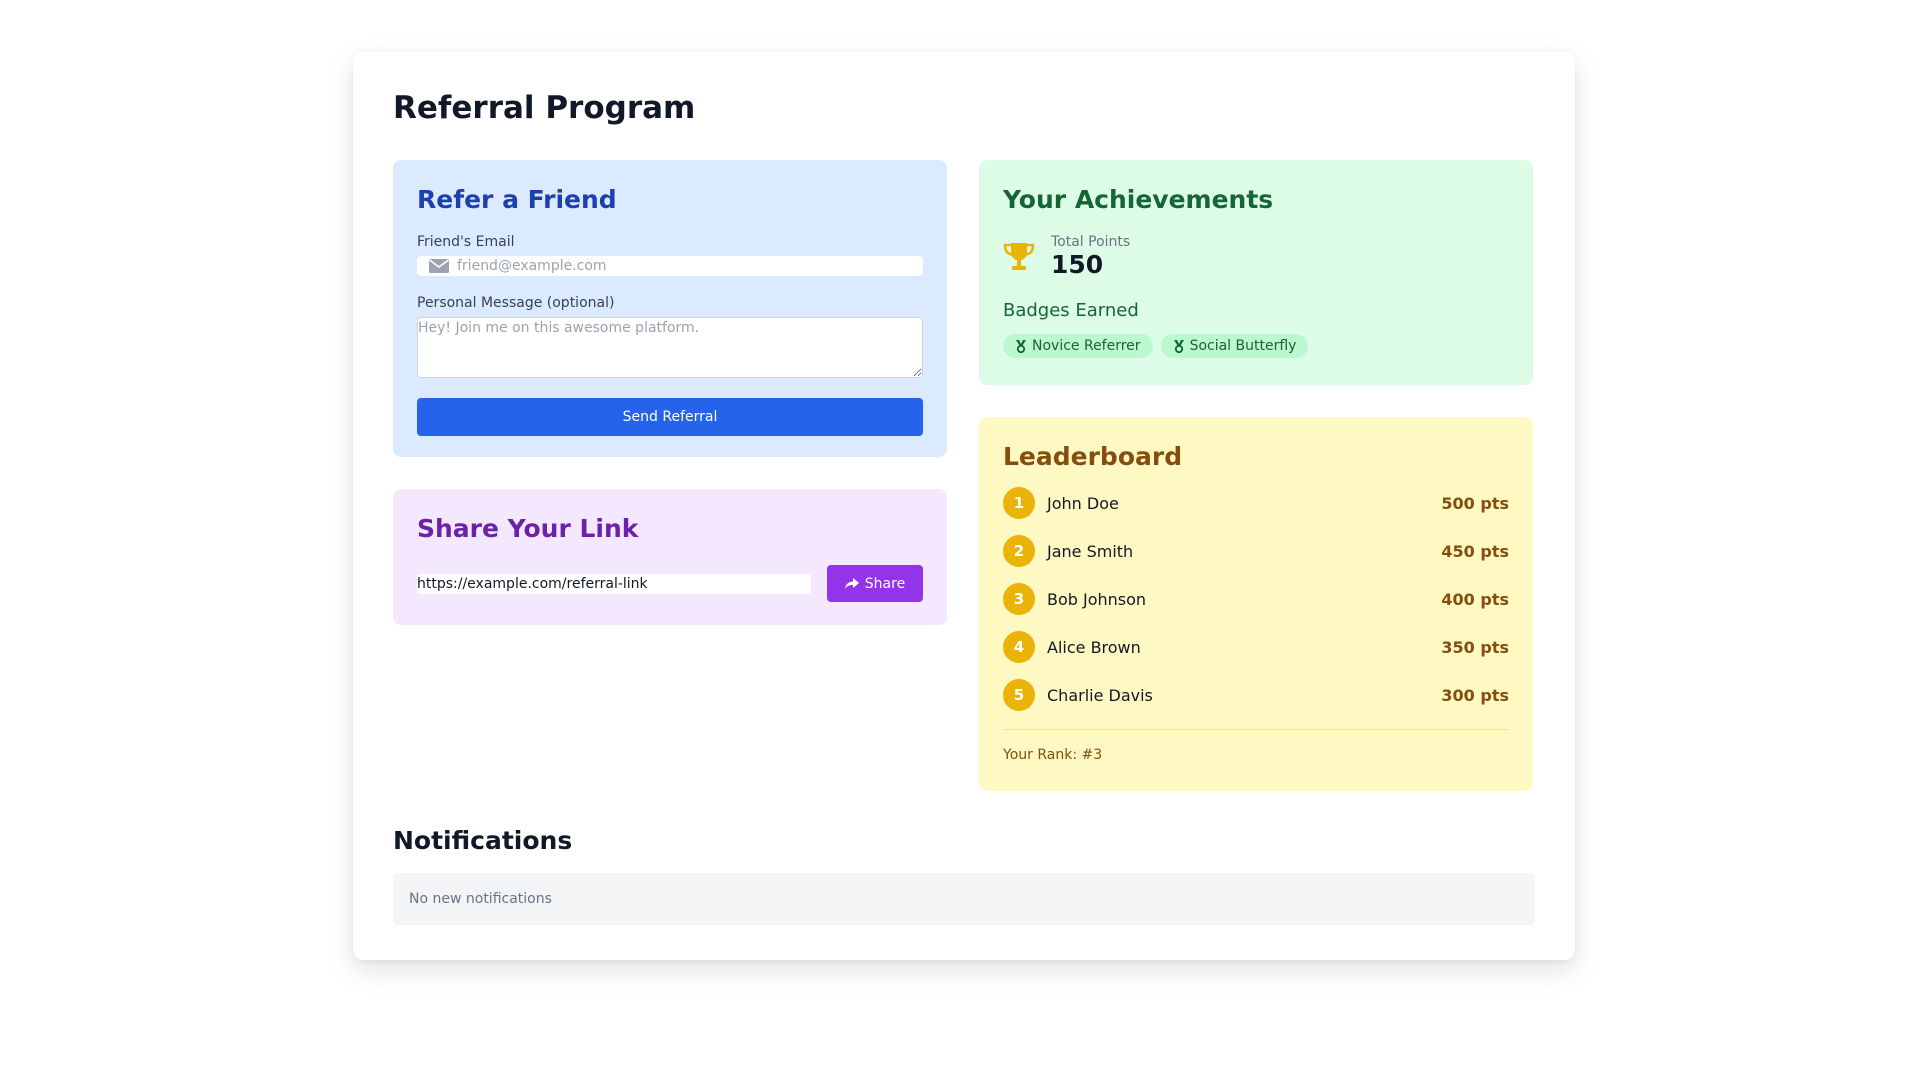 Image resolution: width=1920 pixels, height=1080 pixels. I want to click on share-link-title: Share Your Link, so click(528, 528).